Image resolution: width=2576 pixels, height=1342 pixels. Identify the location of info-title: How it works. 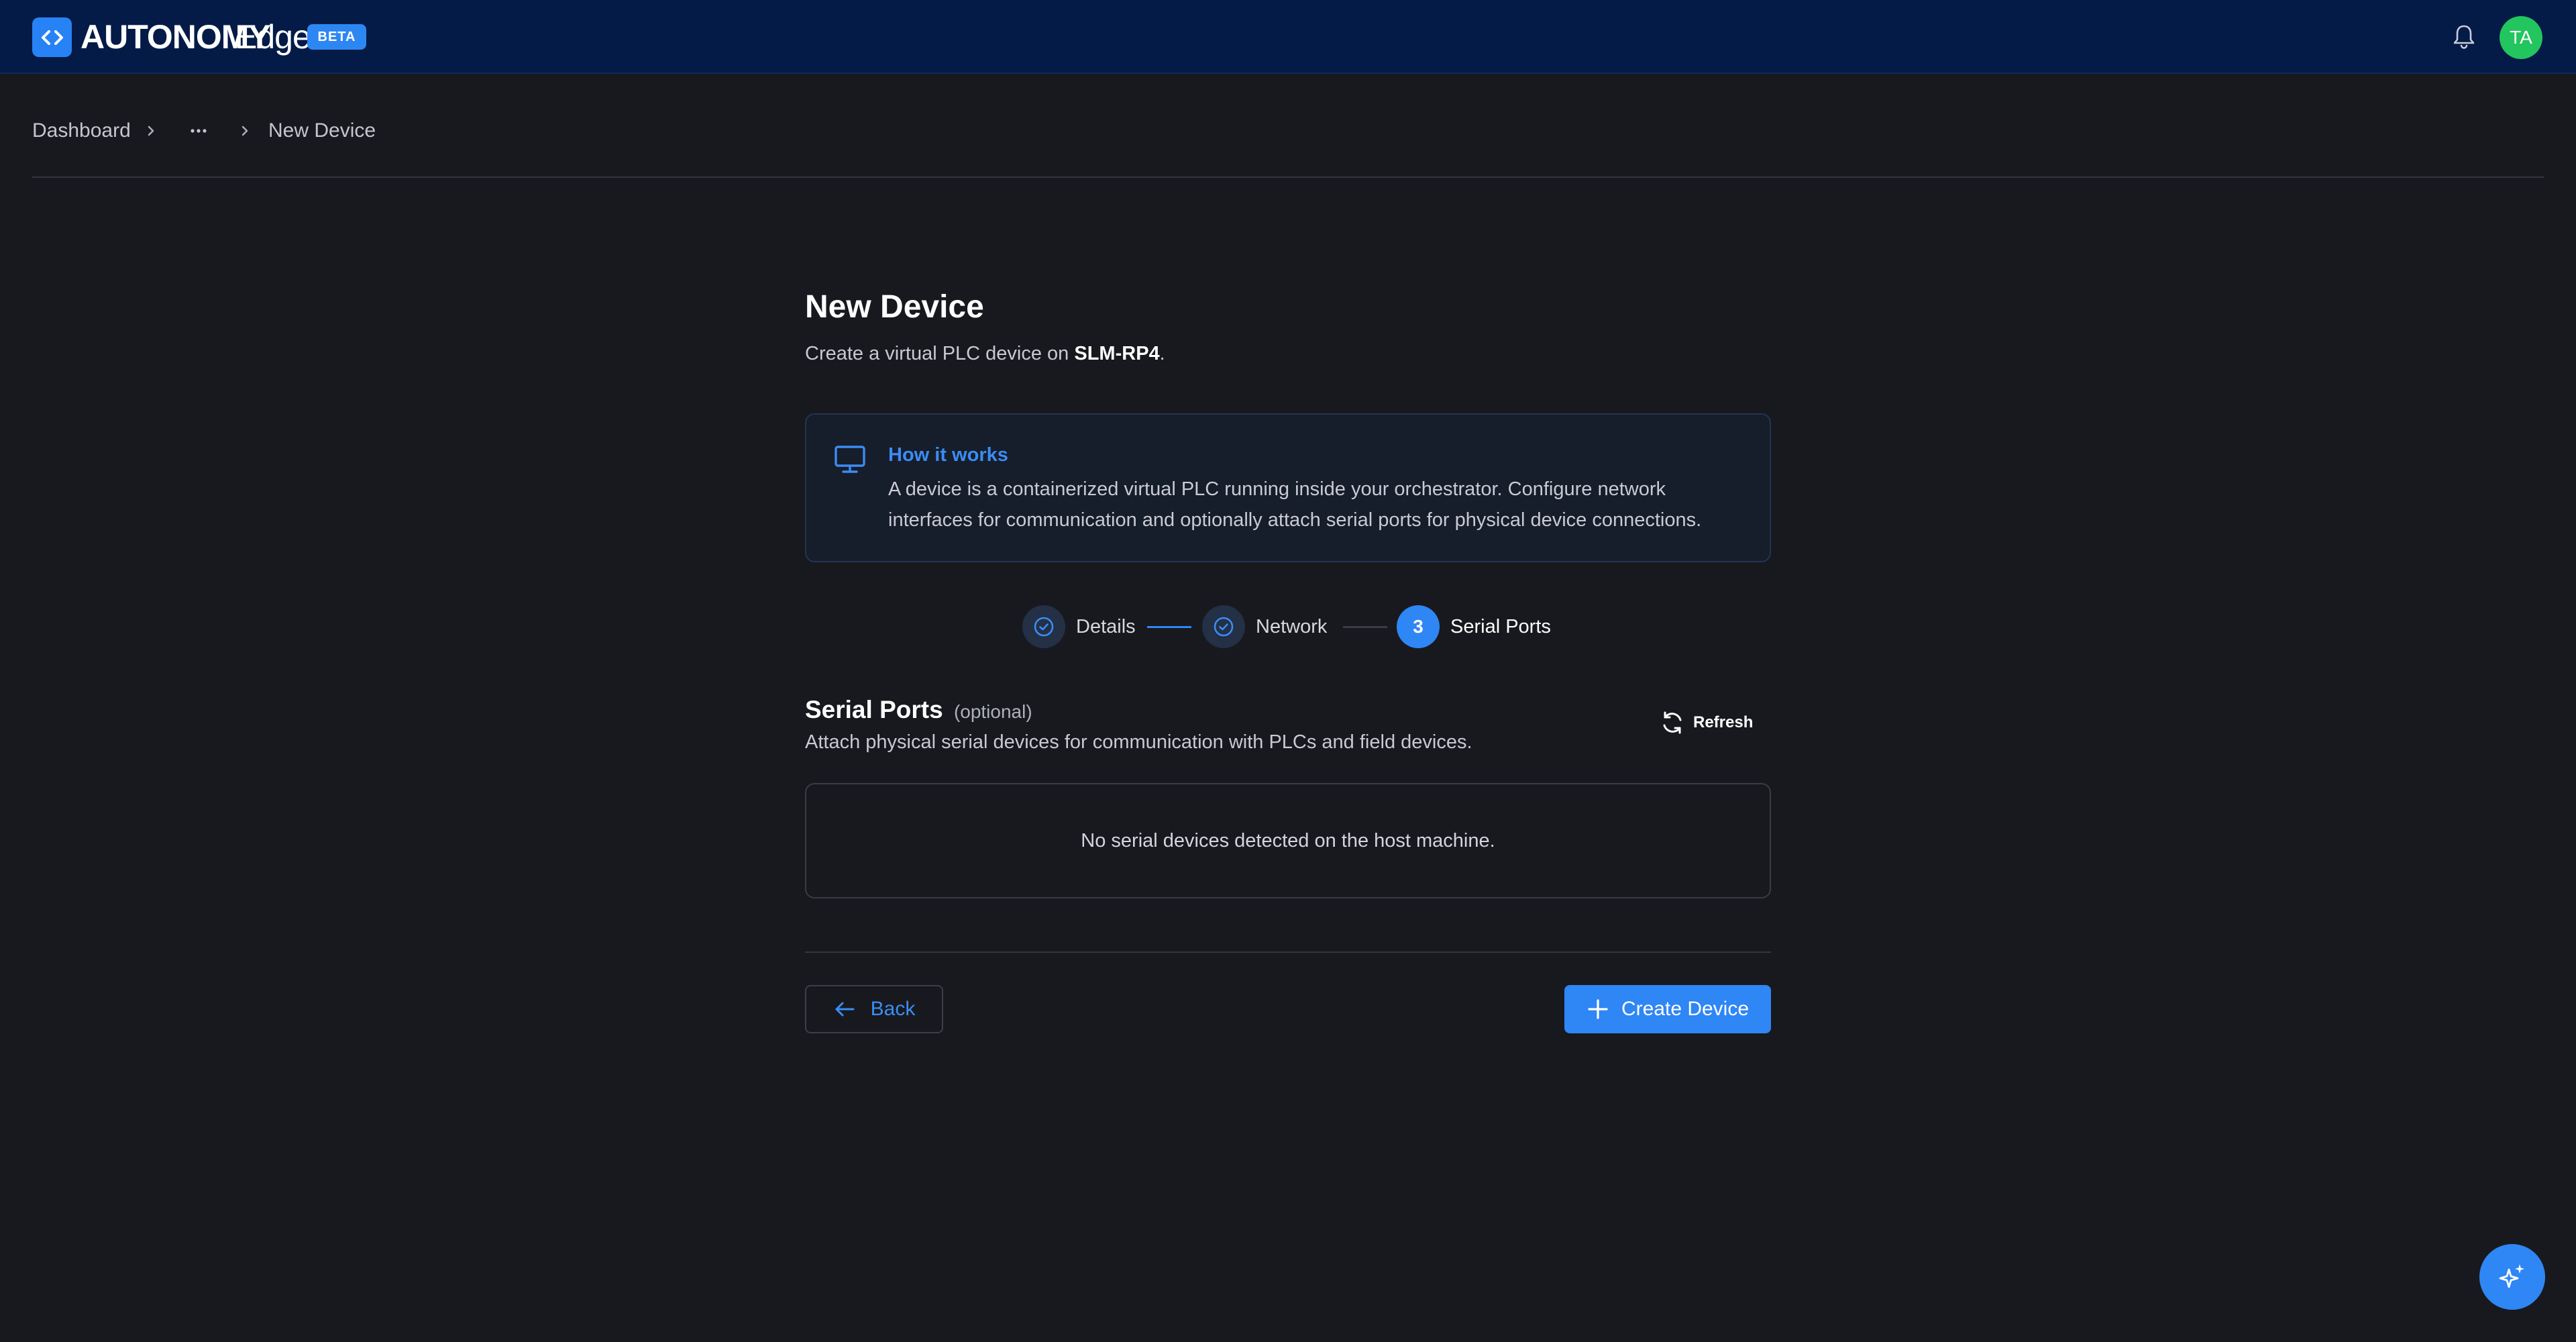
(948, 455).